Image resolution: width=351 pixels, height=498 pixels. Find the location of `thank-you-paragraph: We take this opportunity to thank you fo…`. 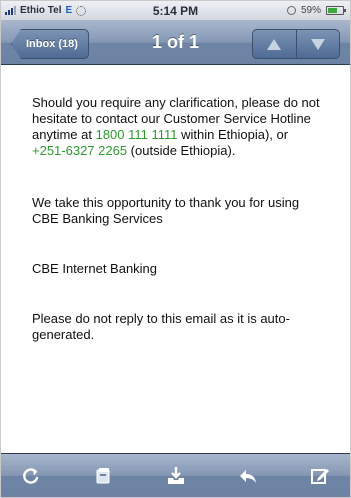

thank-you-paragraph: We take this opportunity to thank you fo… is located at coordinates (166, 210).